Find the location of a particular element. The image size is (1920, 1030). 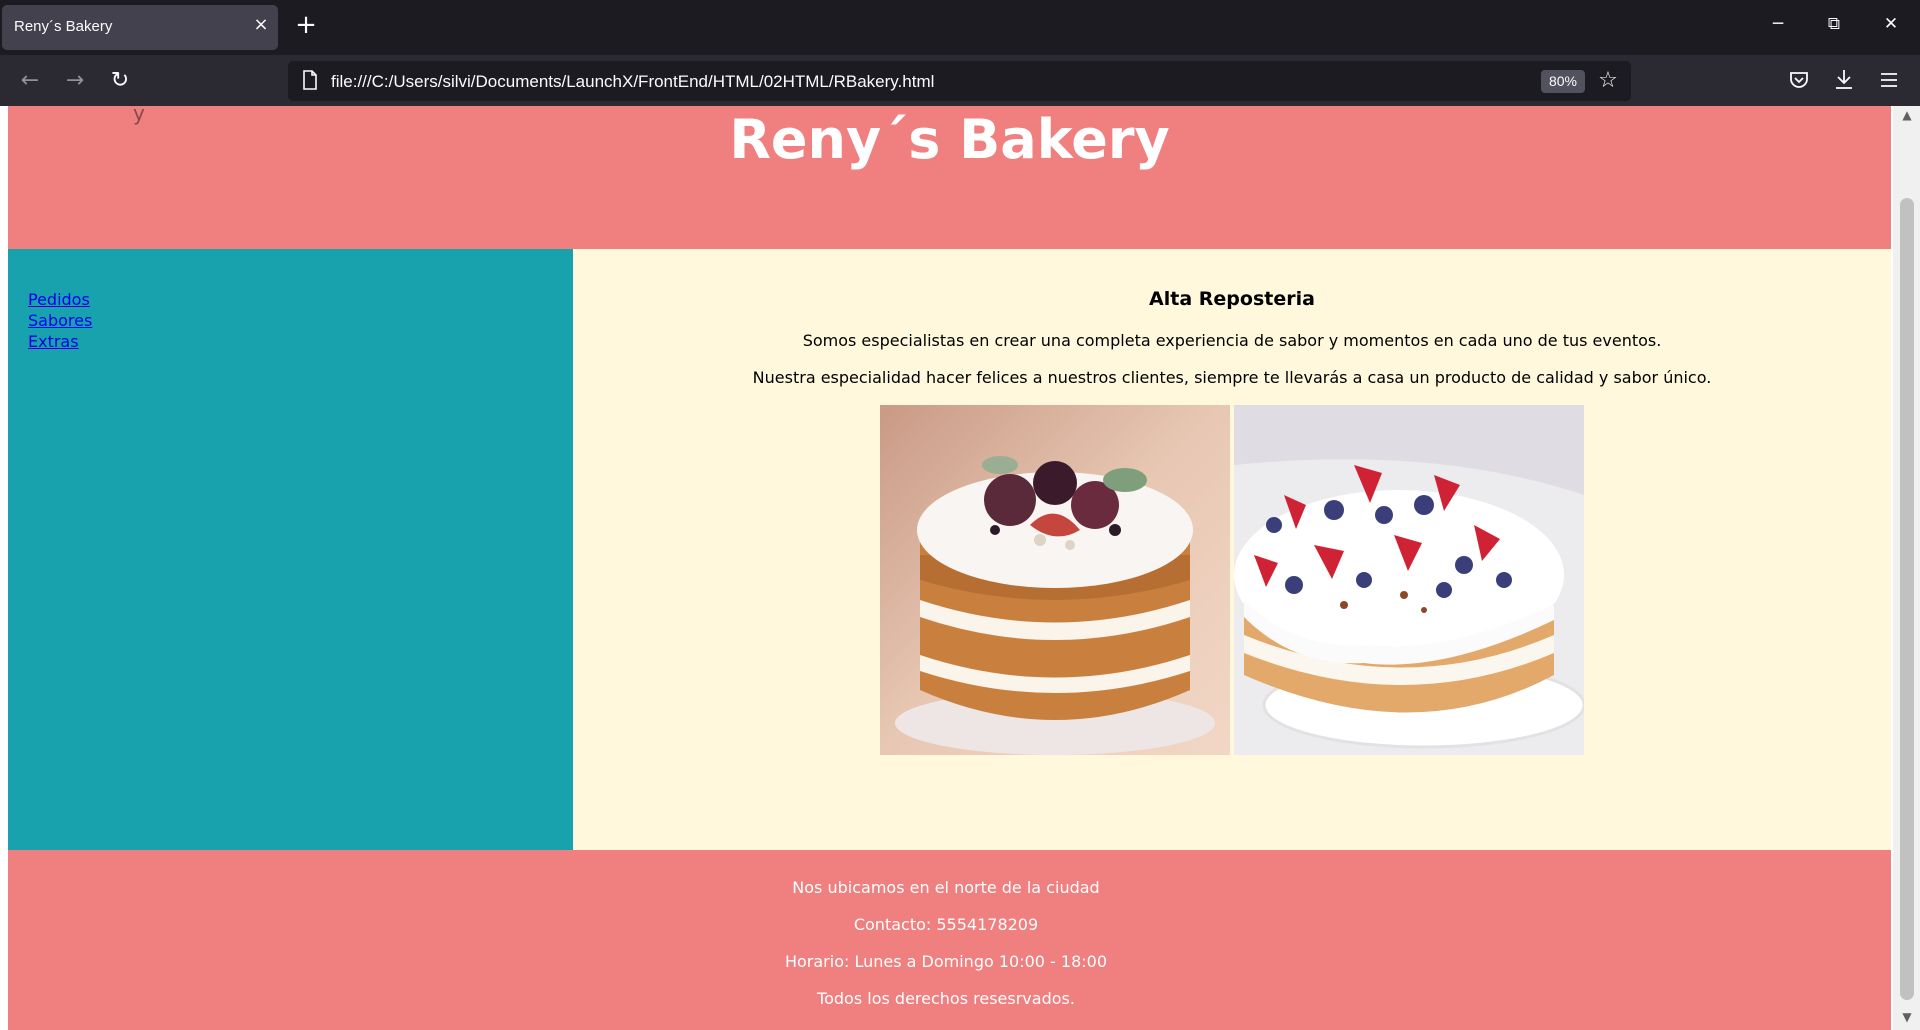

restore-button: ⧉ is located at coordinates (1834, 24).